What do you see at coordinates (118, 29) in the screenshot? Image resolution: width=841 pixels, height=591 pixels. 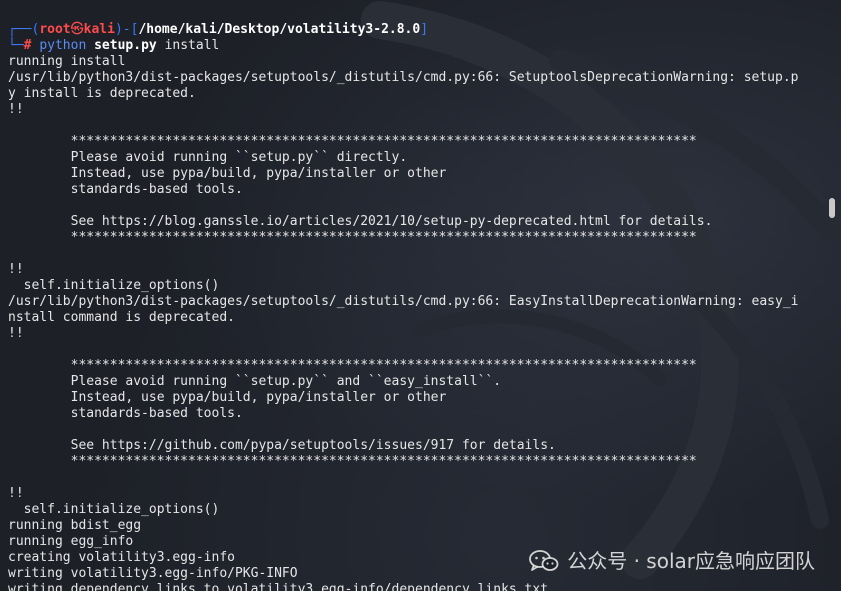 I see `prompt-close-paren: )` at bounding box center [118, 29].